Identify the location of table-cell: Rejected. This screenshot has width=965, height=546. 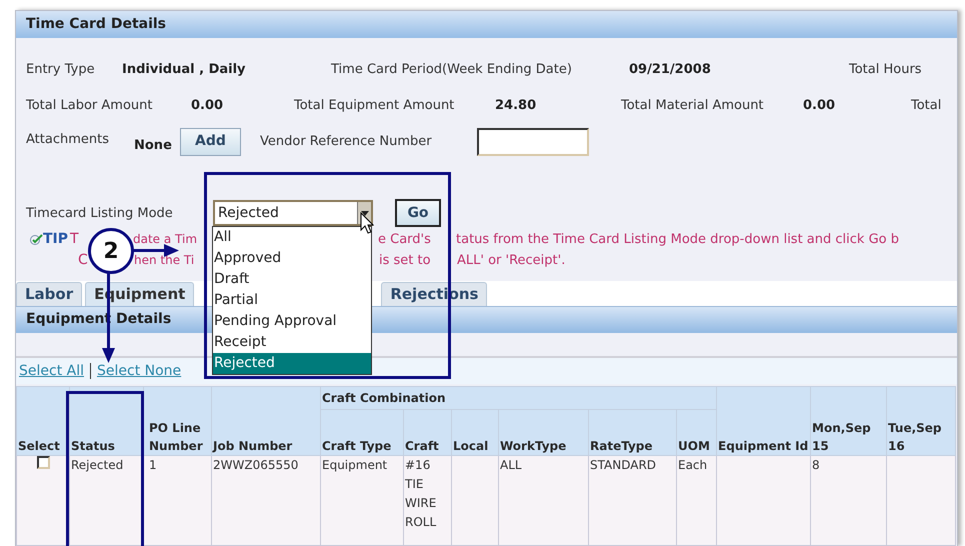
(97, 465).